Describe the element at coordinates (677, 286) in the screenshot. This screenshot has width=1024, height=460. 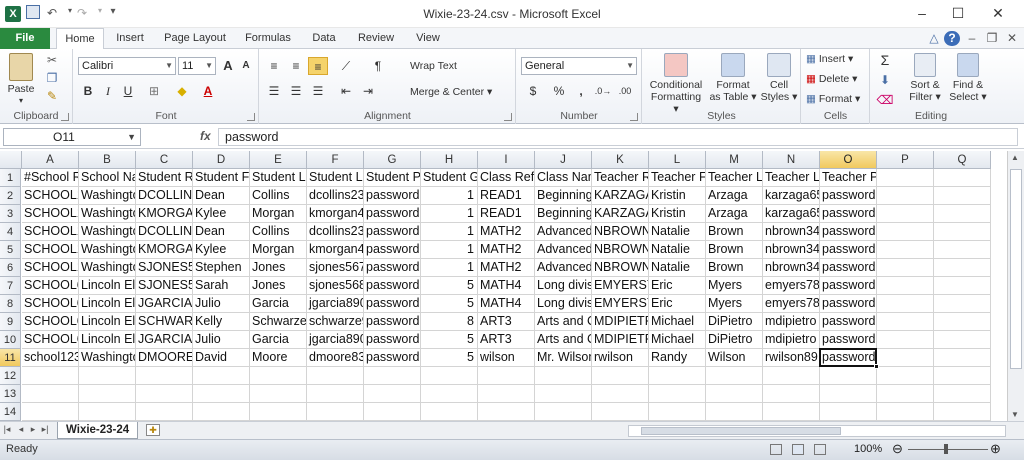
I see `cell-l7: Eric` at that location.